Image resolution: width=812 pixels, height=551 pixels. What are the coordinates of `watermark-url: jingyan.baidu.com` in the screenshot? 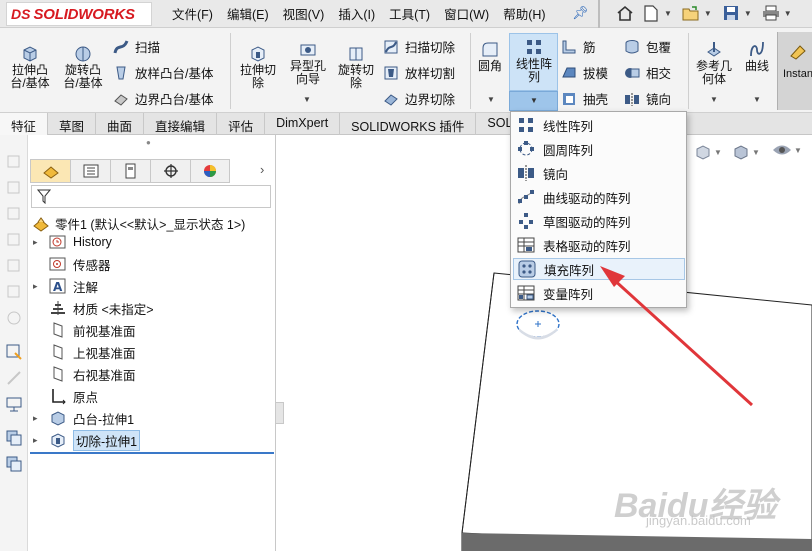 It's located at (698, 520).